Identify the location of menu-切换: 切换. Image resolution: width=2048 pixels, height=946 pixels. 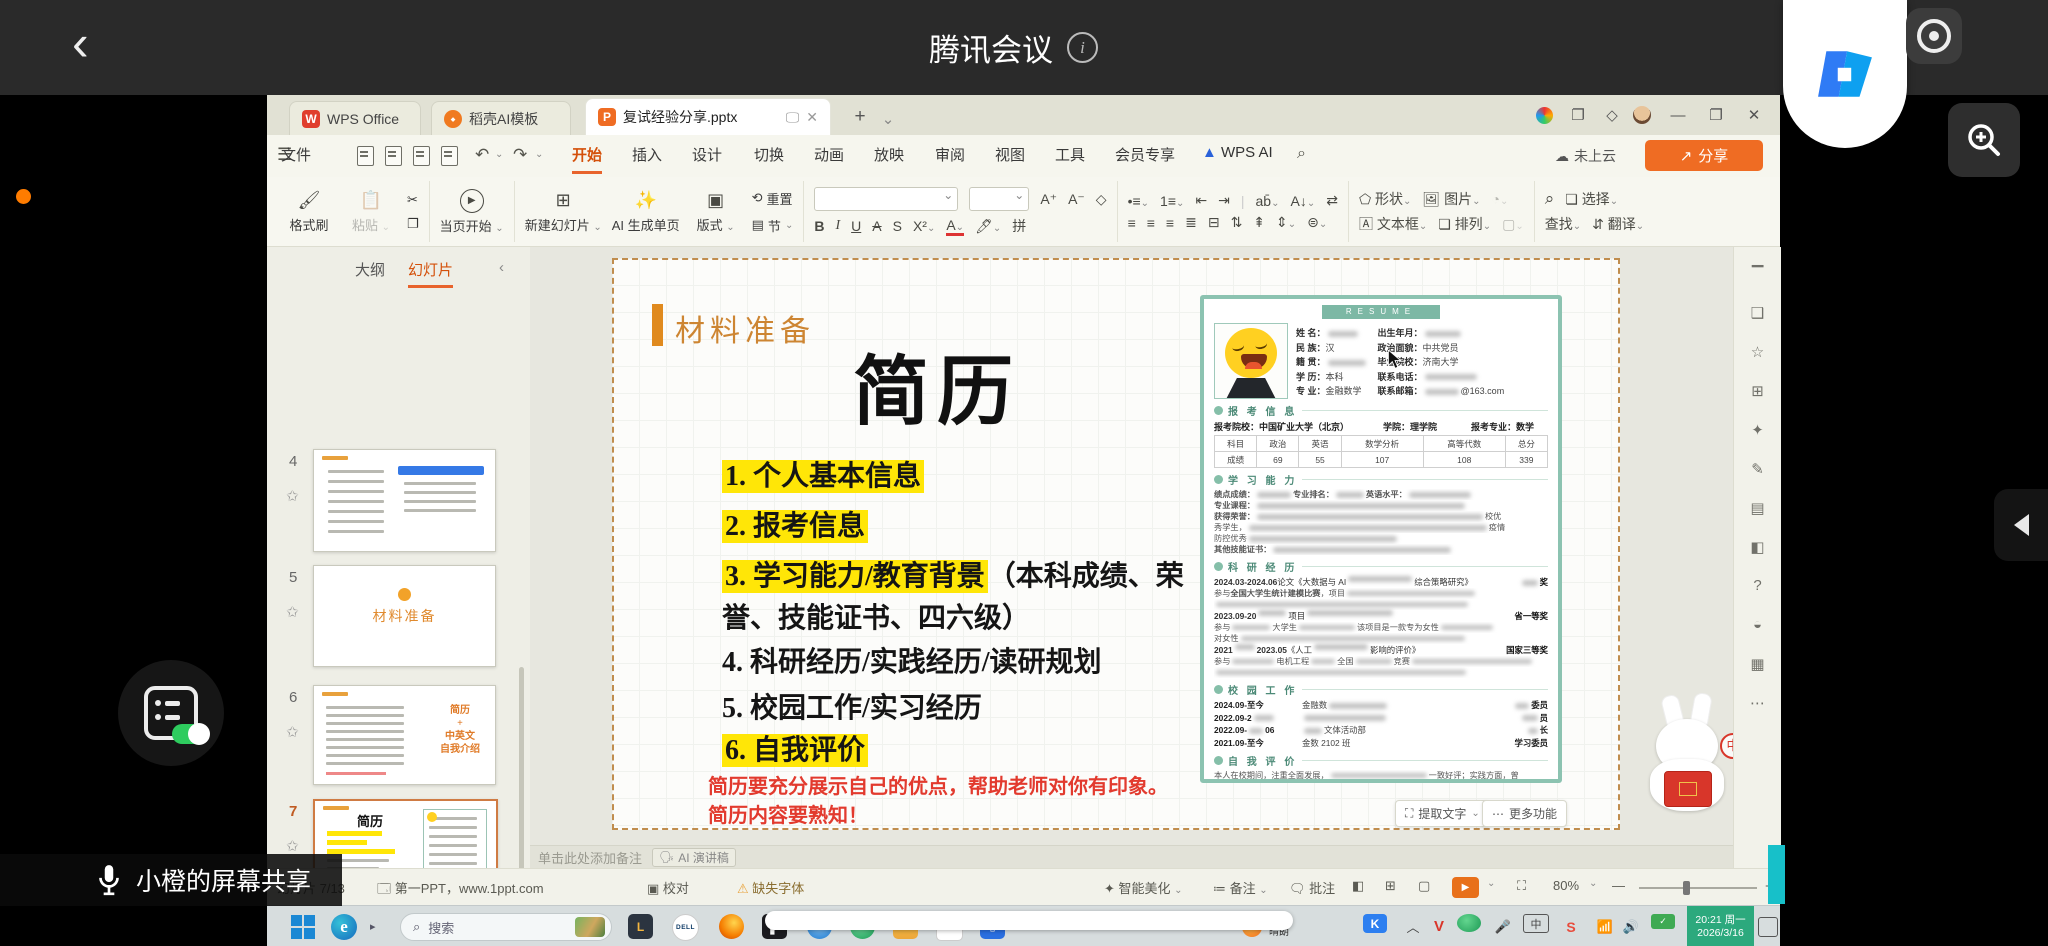
(769, 154).